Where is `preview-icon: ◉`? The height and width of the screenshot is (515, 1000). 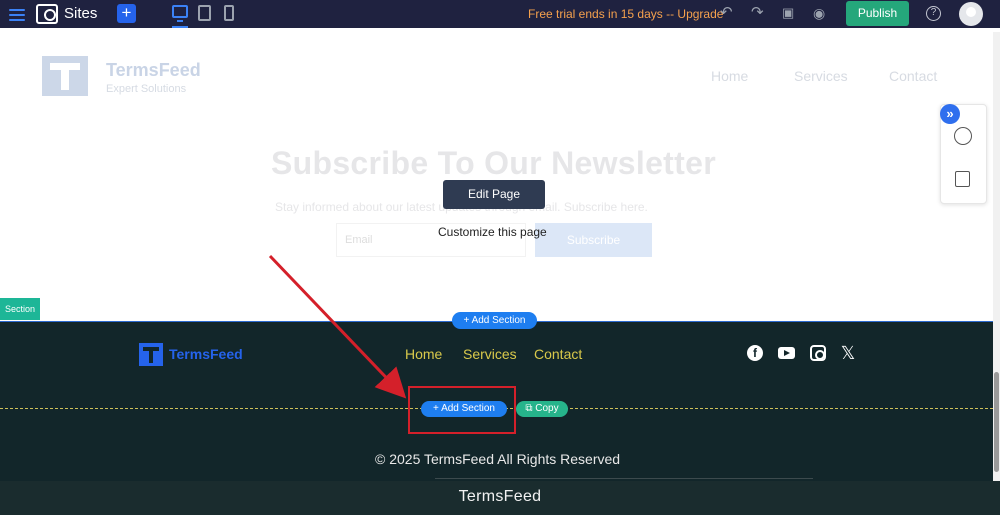 preview-icon: ◉ is located at coordinates (819, 13).